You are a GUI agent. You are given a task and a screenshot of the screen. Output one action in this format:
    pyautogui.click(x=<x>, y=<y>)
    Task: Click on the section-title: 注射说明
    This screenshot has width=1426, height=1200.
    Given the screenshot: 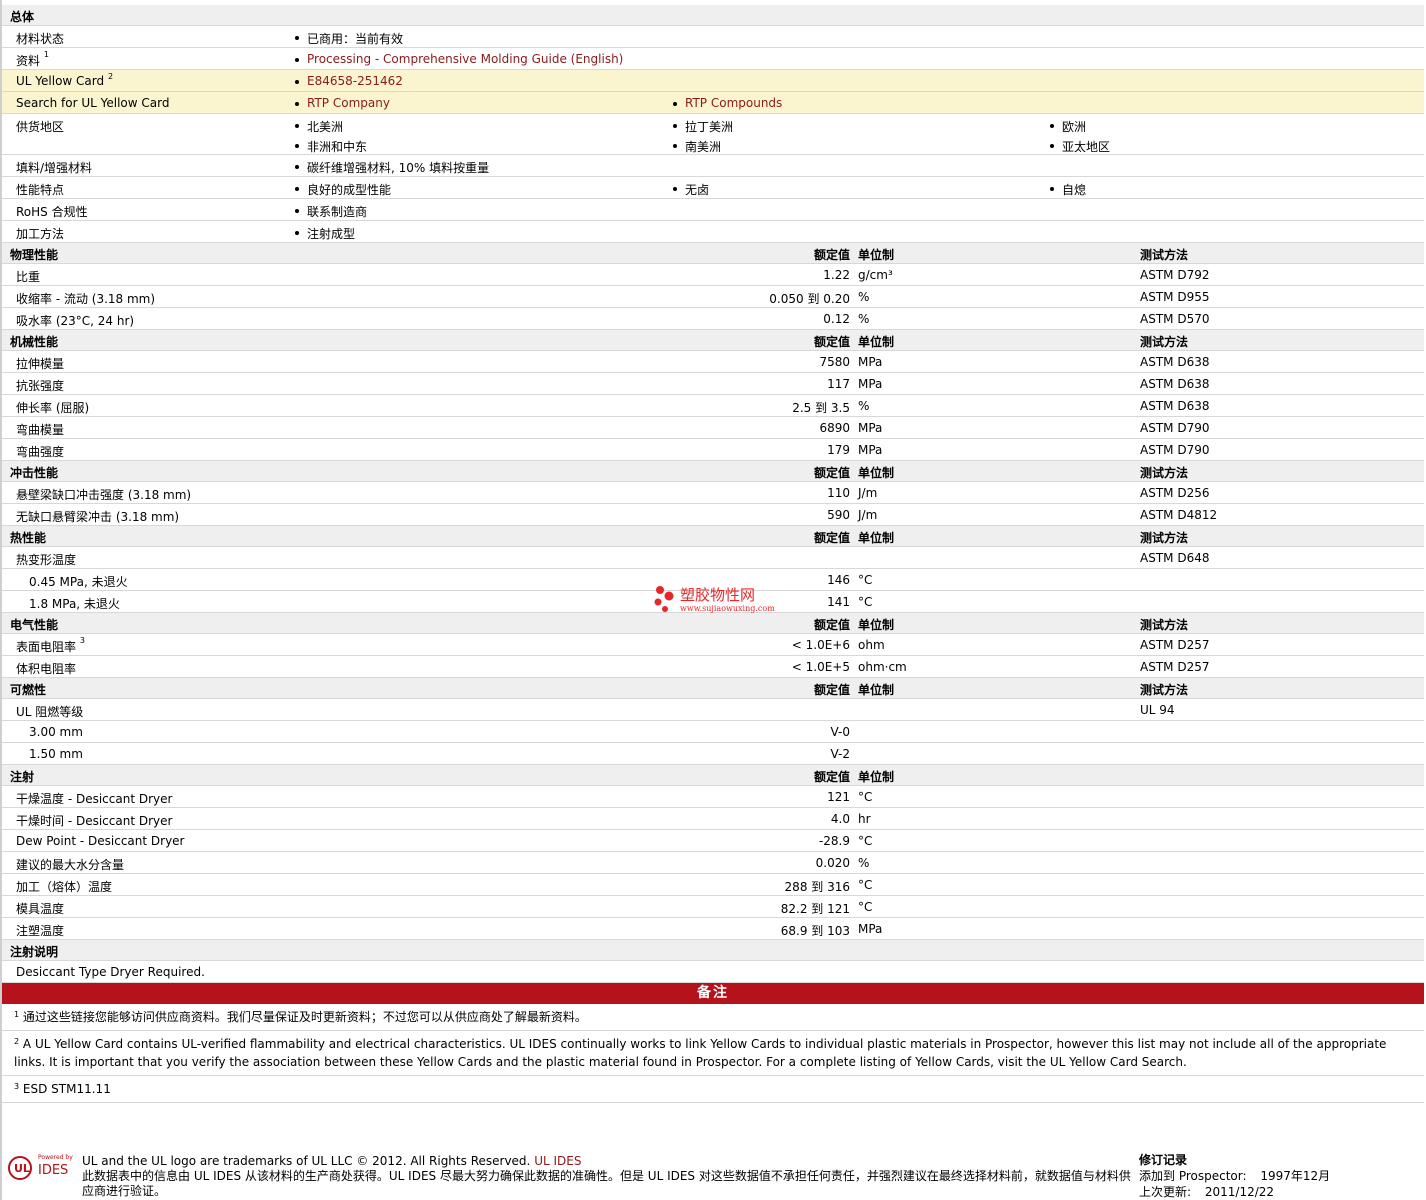 What is the action you would take?
    pyautogui.click(x=34, y=952)
    